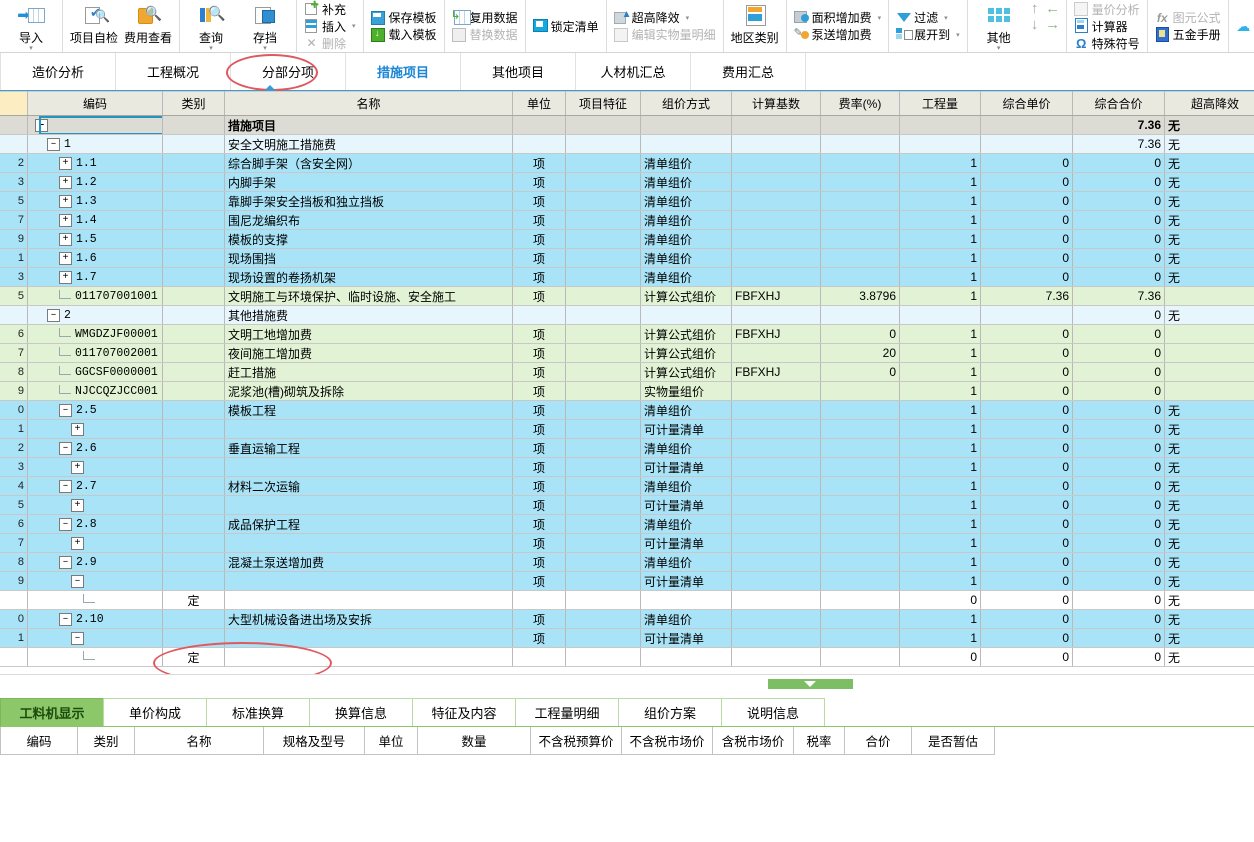 The height and width of the screenshot is (842, 1254). What do you see at coordinates (368, 239) in the screenshot?
I see `cell-name: 模板的支撑` at bounding box center [368, 239].